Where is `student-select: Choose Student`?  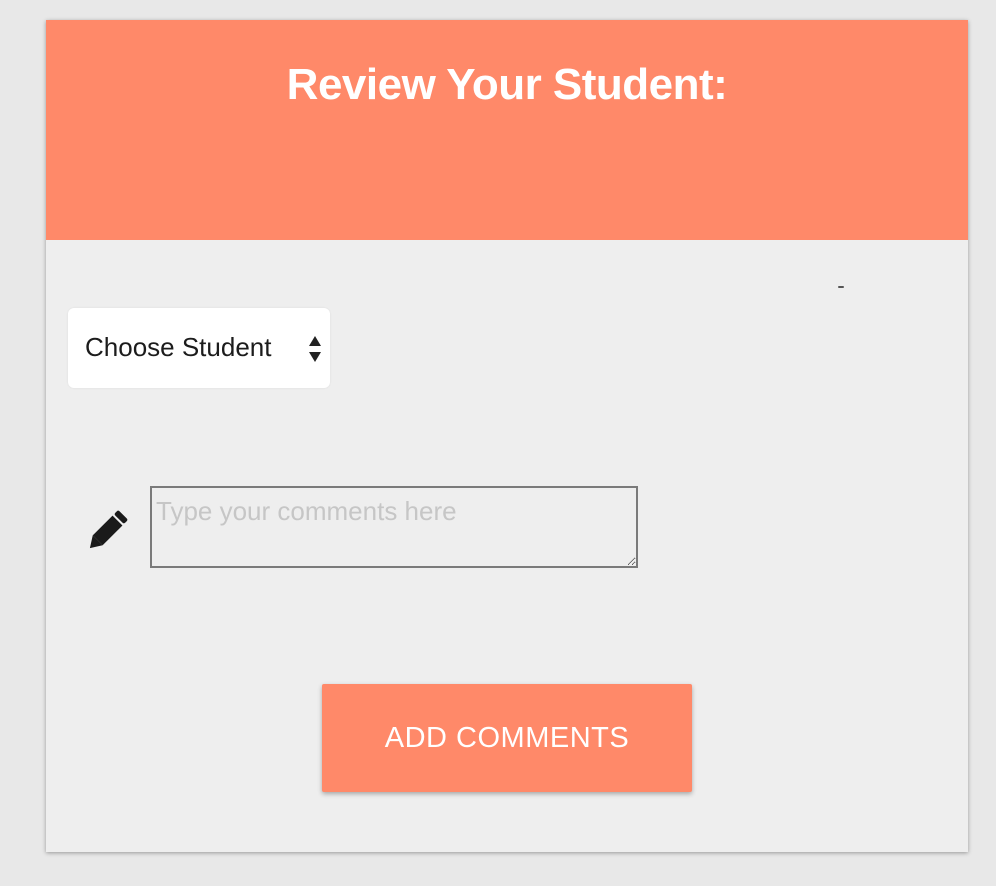 student-select: Choose Student is located at coordinates (199, 348).